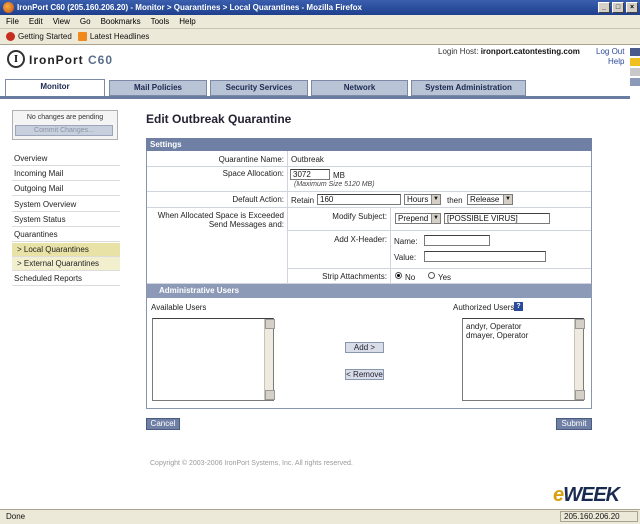 The height and width of the screenshot is (524, 640). Describe the element at coordinates (418, 218) in the screenshot. I see `modify-subject-select: Prepend ▼` at that location.